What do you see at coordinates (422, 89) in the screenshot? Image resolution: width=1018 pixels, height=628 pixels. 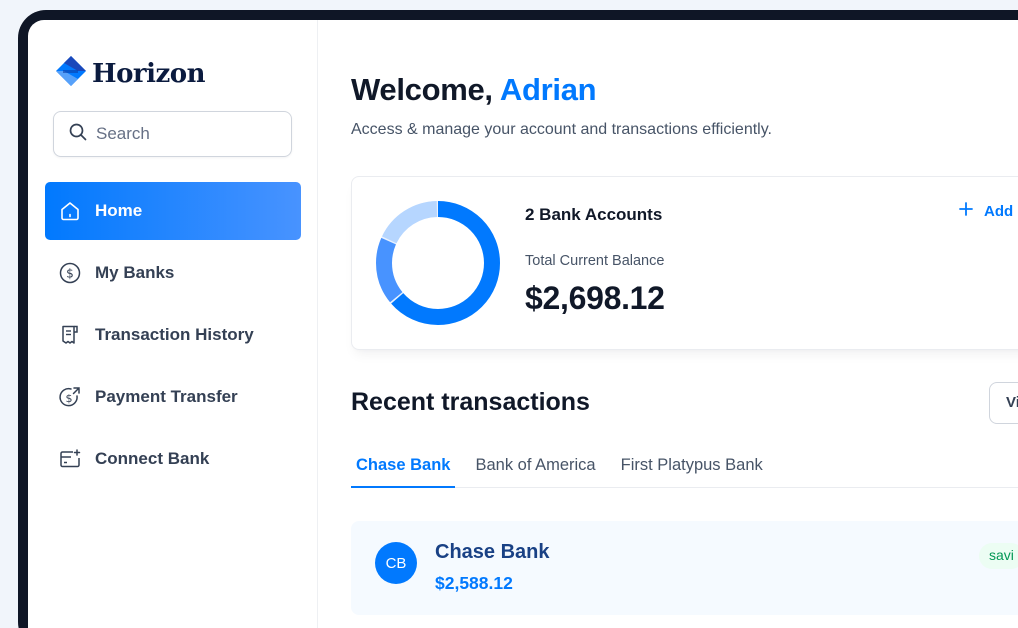 I see `greeting-text: Welcome,` at bounding box center [422, 89].